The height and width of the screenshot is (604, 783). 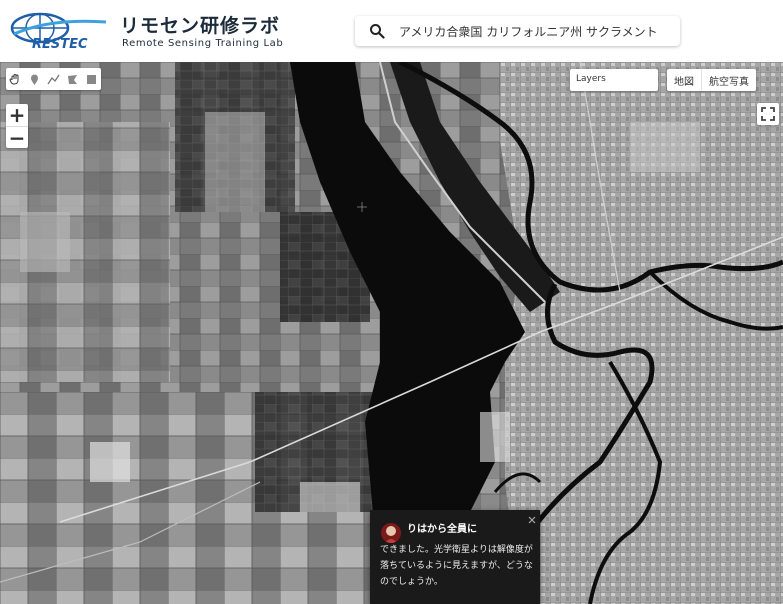 I want to click on map-type-control: 地図 航空写真, so click(x=711, y=80).